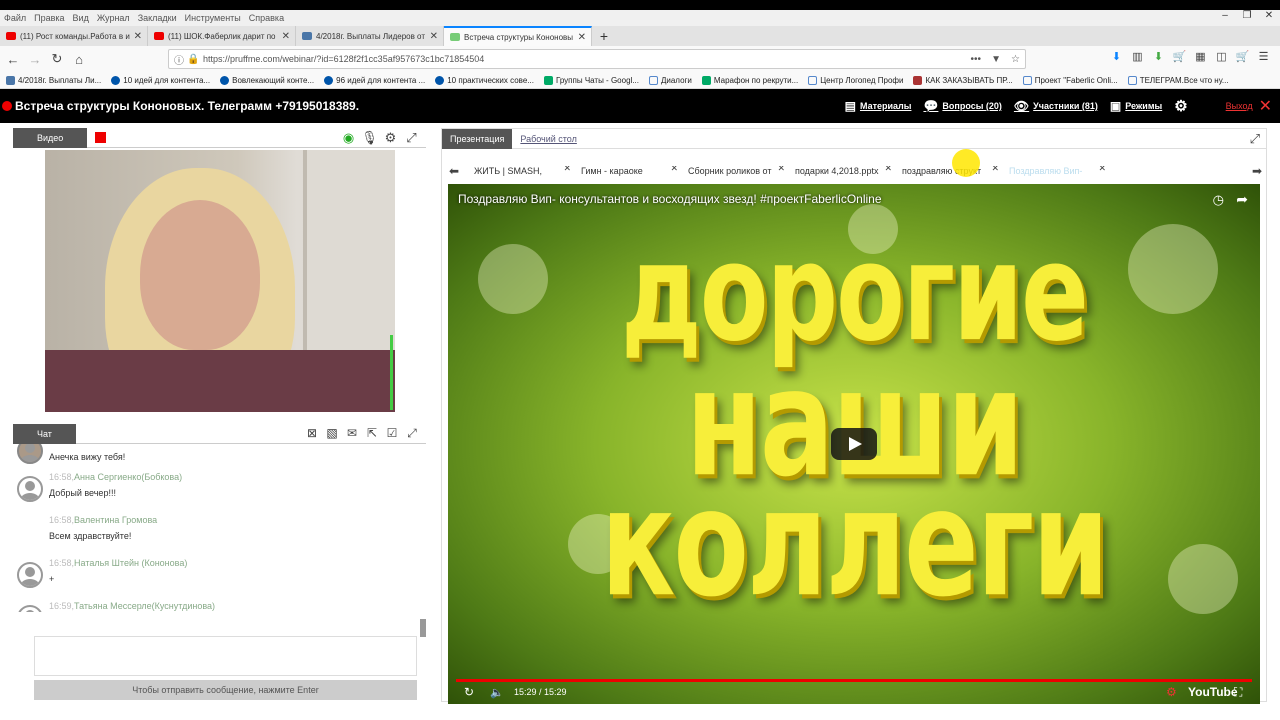 The width and height of the screenshot is (1280, 720). I want to click on prev-file-arrow-icon: ⬅, so click(454, 171).